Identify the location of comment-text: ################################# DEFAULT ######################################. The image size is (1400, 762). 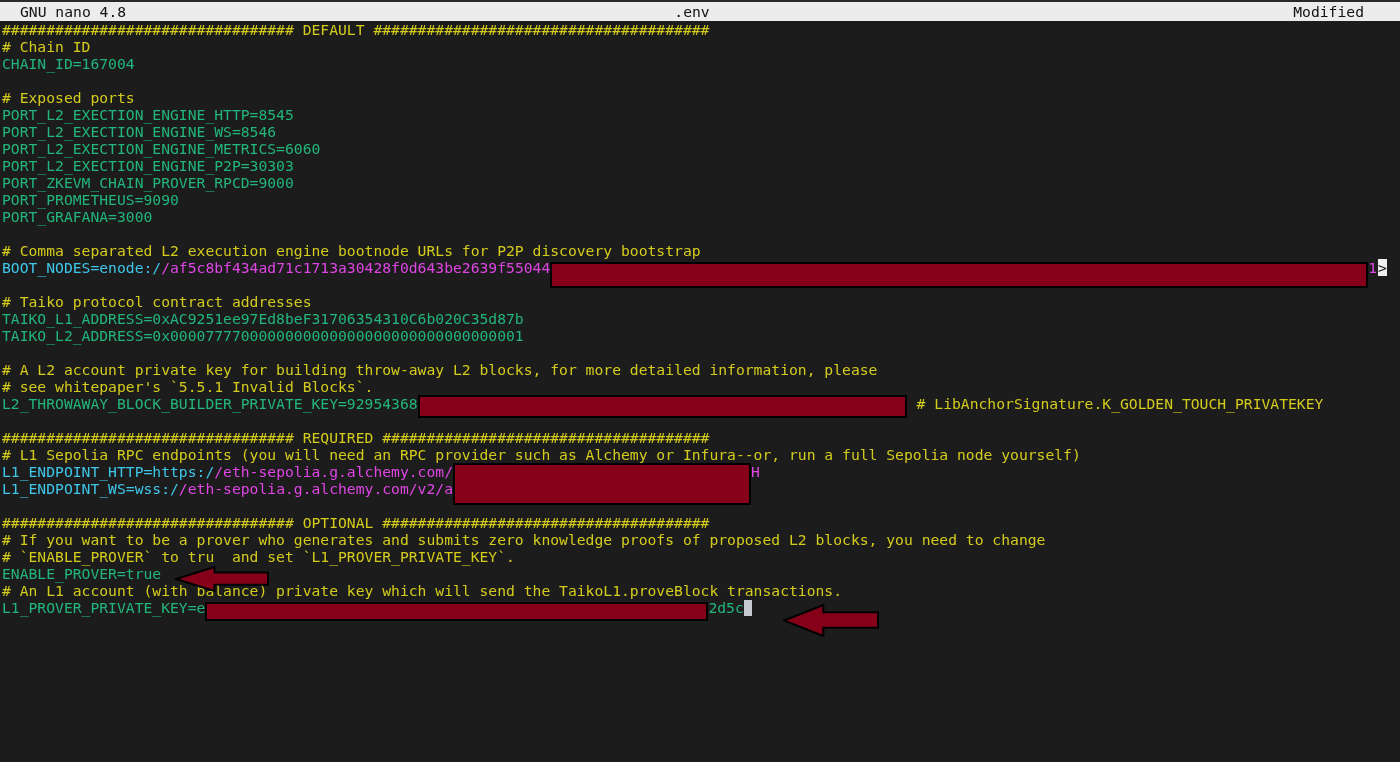
(356, 29).